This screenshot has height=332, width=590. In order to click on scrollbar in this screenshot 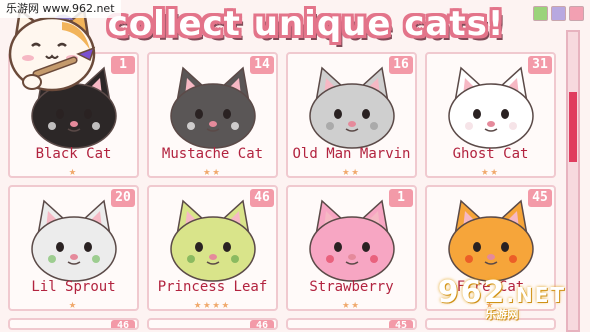, I will do `click(573, 181)`.